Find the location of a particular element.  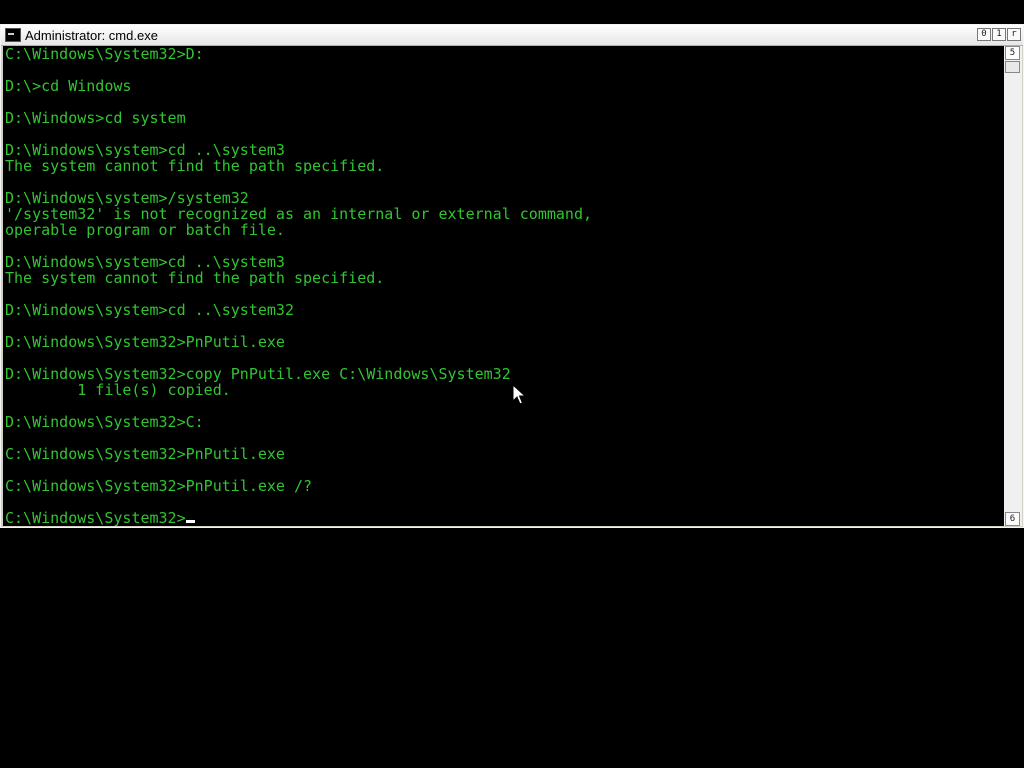

console-line: C:\Windows\System32>D: is located at coordinates (104, 54).